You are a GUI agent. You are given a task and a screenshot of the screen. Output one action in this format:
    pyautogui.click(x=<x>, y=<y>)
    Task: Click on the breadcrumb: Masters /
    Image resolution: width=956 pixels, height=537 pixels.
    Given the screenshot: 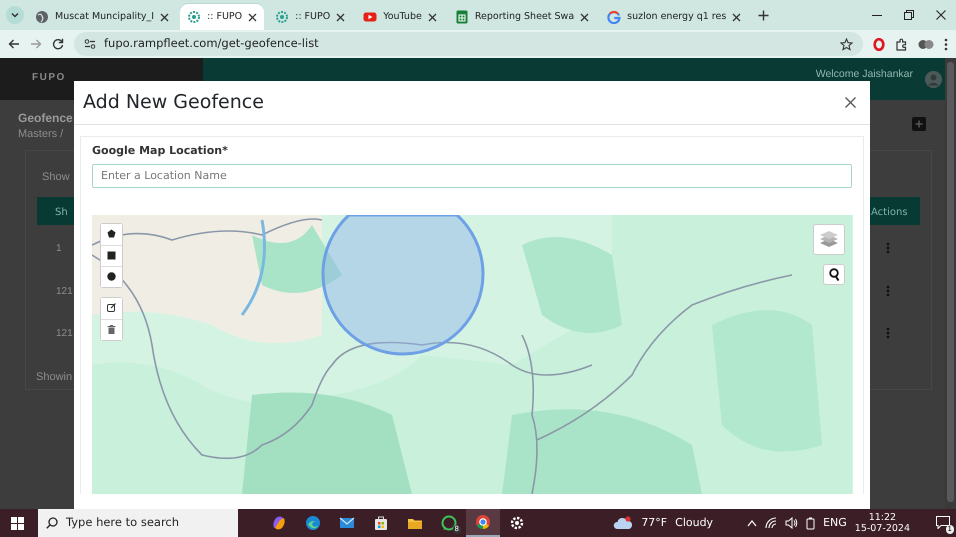 What is the action you would take?
    pyautogui.click(x=41, y=134)
    